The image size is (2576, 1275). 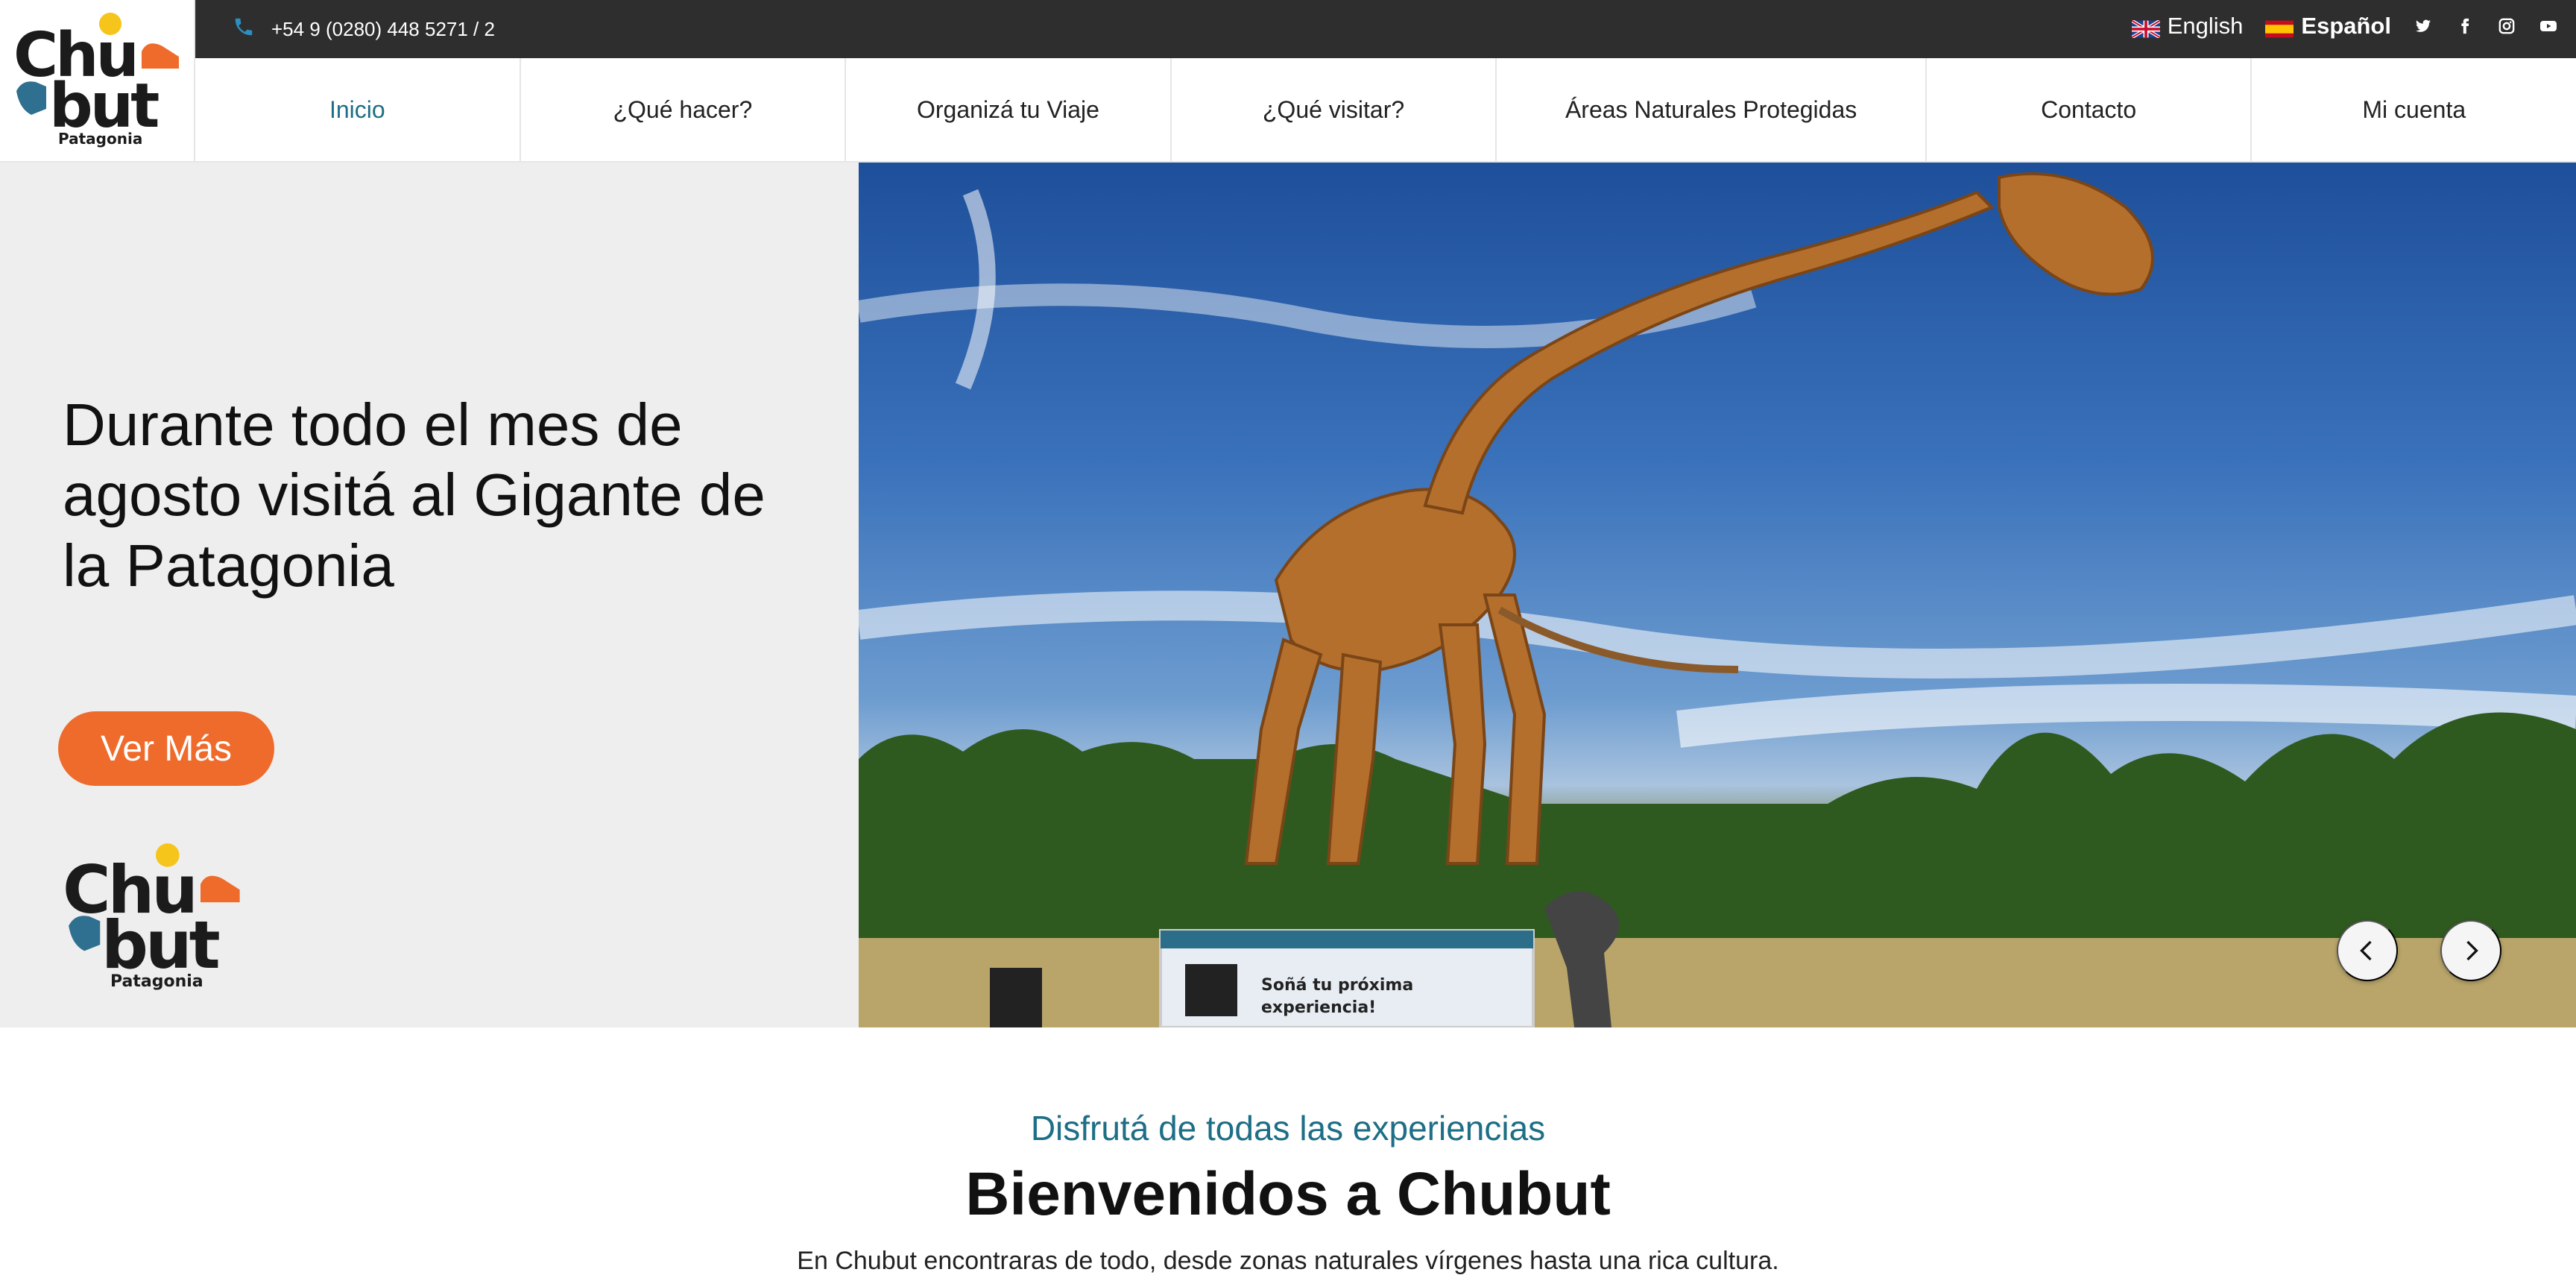 I want to click on hero-logo-tagline: Patagonia, so click(x=156, y=981).